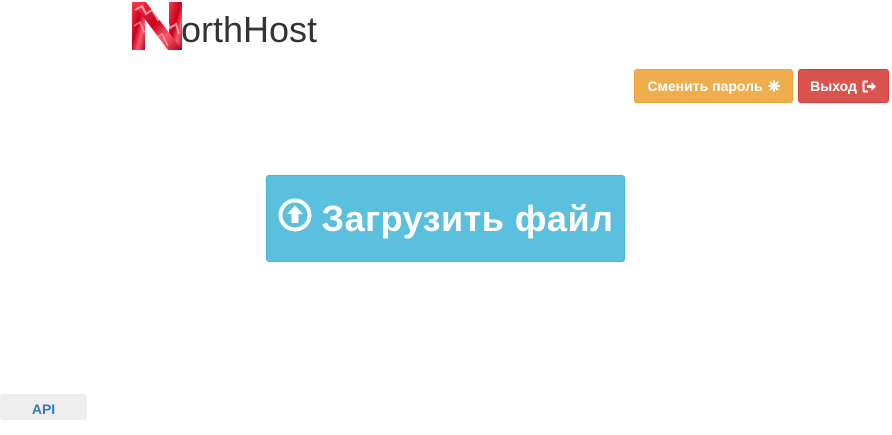  I want to click on change-password-button: Сменить пароль, so click(713, 86).